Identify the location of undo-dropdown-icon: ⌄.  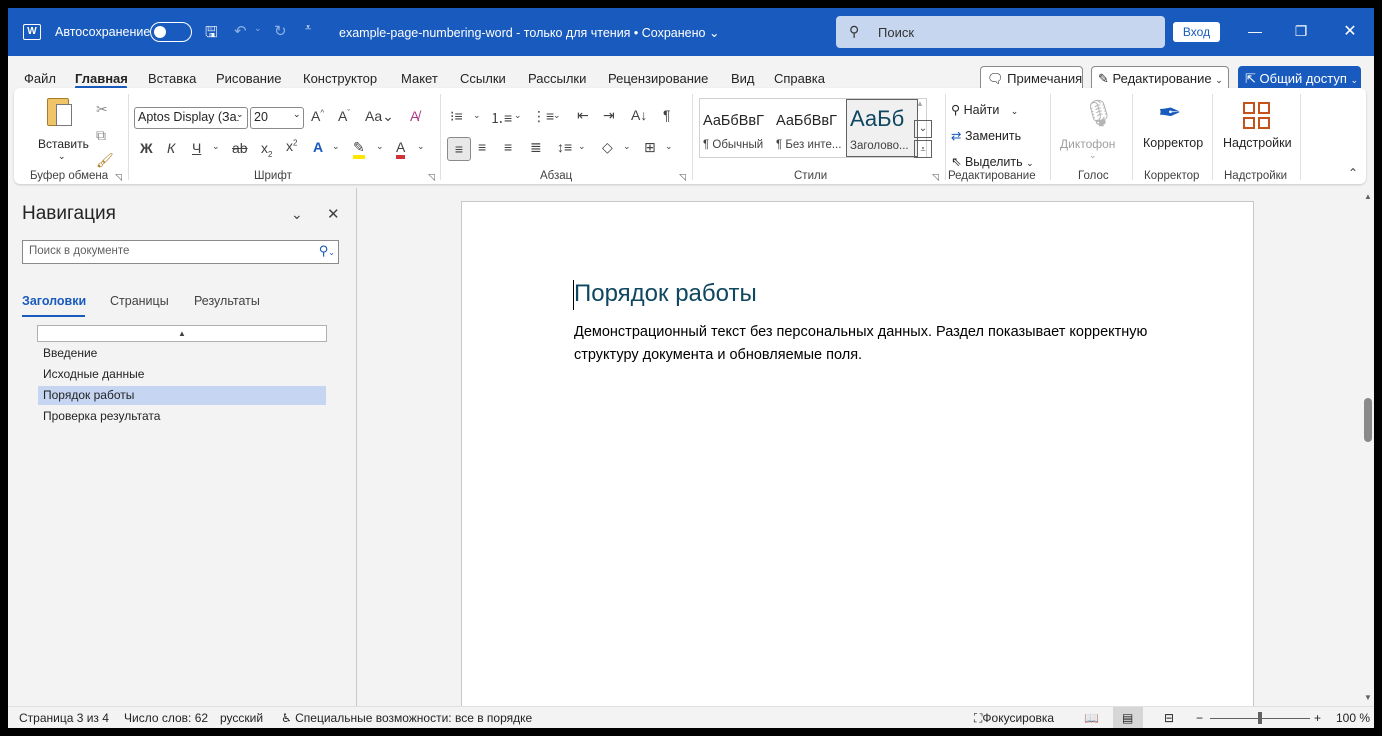
(258, 28).